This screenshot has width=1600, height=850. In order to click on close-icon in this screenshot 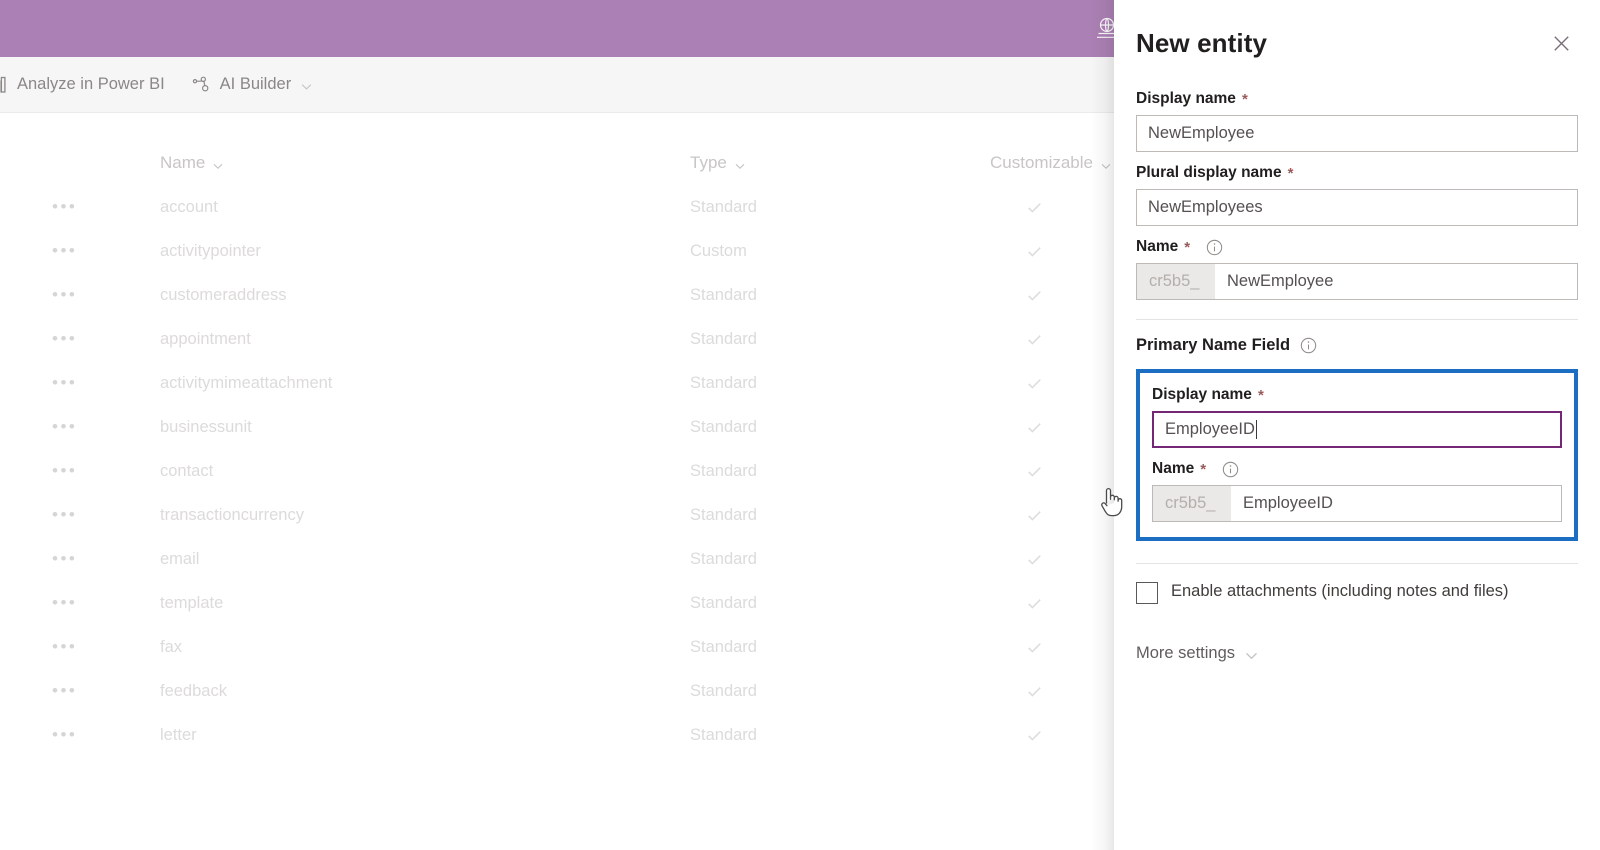, I will do `click(1561, 43)`.